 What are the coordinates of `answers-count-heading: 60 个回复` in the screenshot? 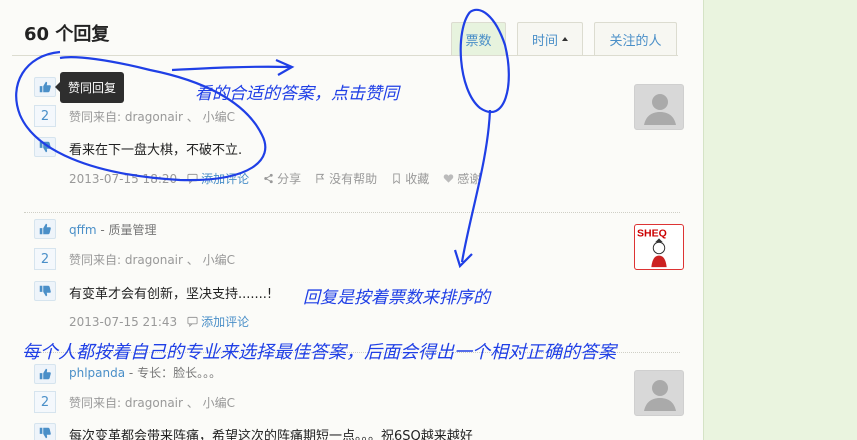 It's located at (67, 34).